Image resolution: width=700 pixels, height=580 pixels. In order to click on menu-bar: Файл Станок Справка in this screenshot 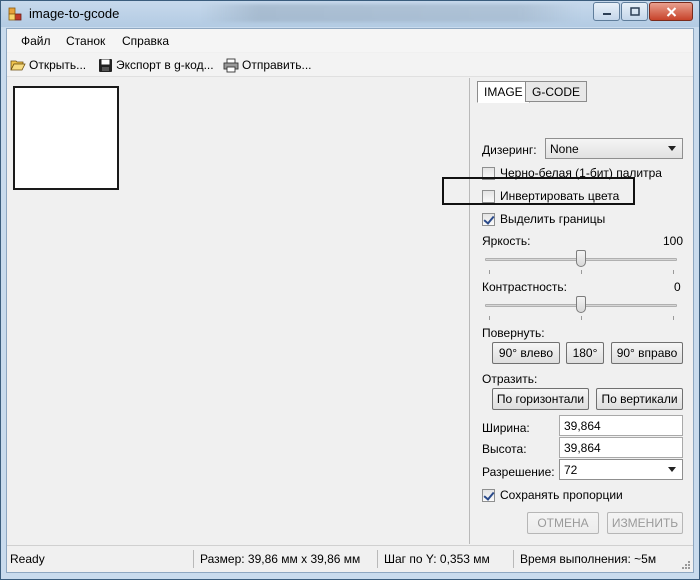, I will do `click(350, 40)`.